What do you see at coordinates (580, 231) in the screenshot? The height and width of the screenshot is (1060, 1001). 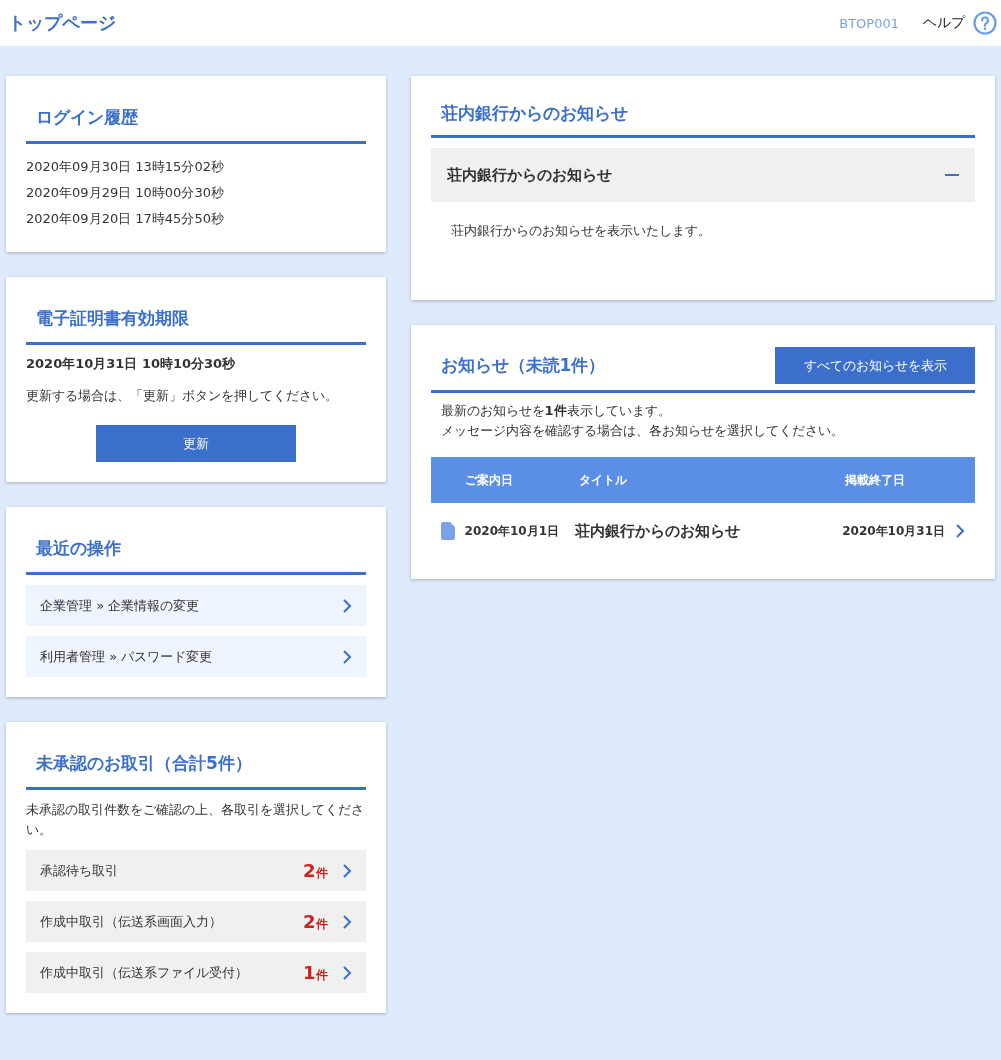 I see `notice-body: 荘内銀行からのお知らせを表示いたします。` at bounding box center [580, 231].